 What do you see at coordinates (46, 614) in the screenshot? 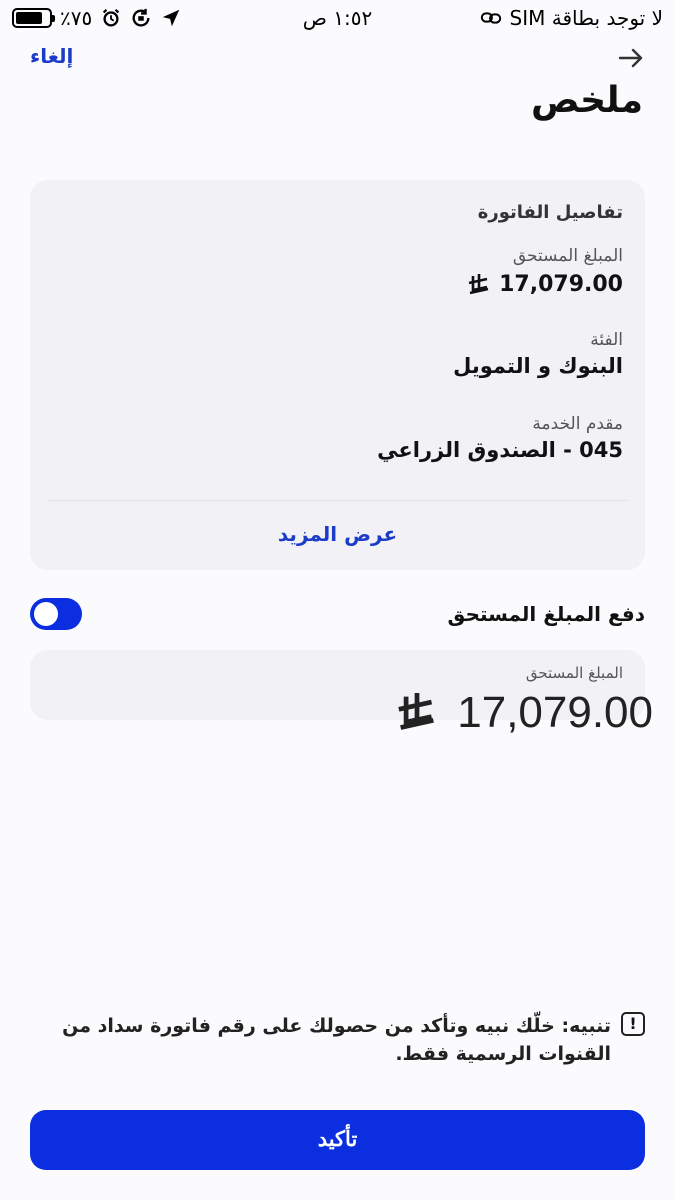
I see `toggle-knob` at bounding box center [46, 614].